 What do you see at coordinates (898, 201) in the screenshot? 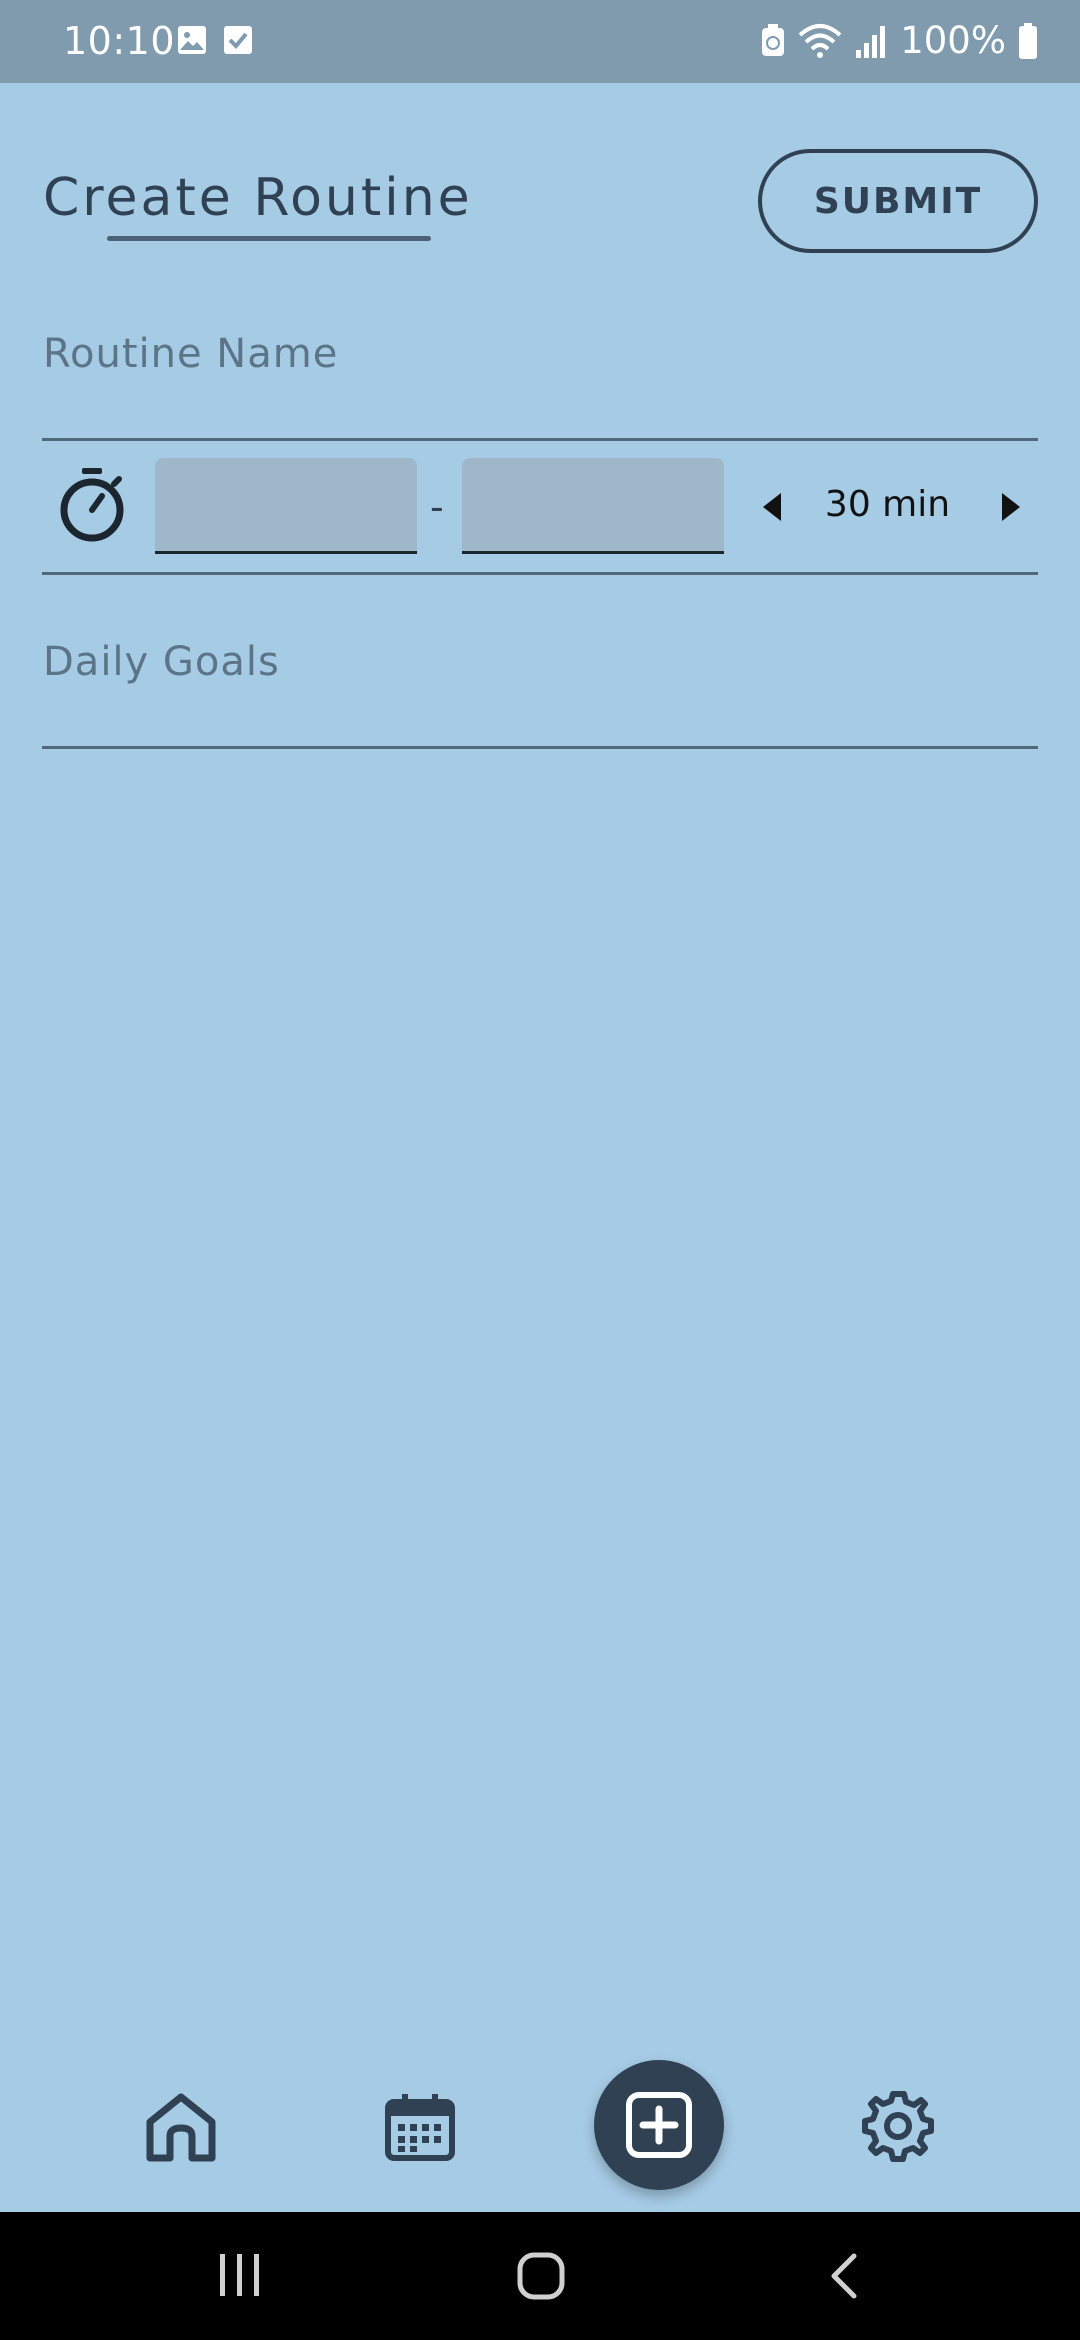
I see `submit-button: SUBMIT` at bounding box center [898, 201].